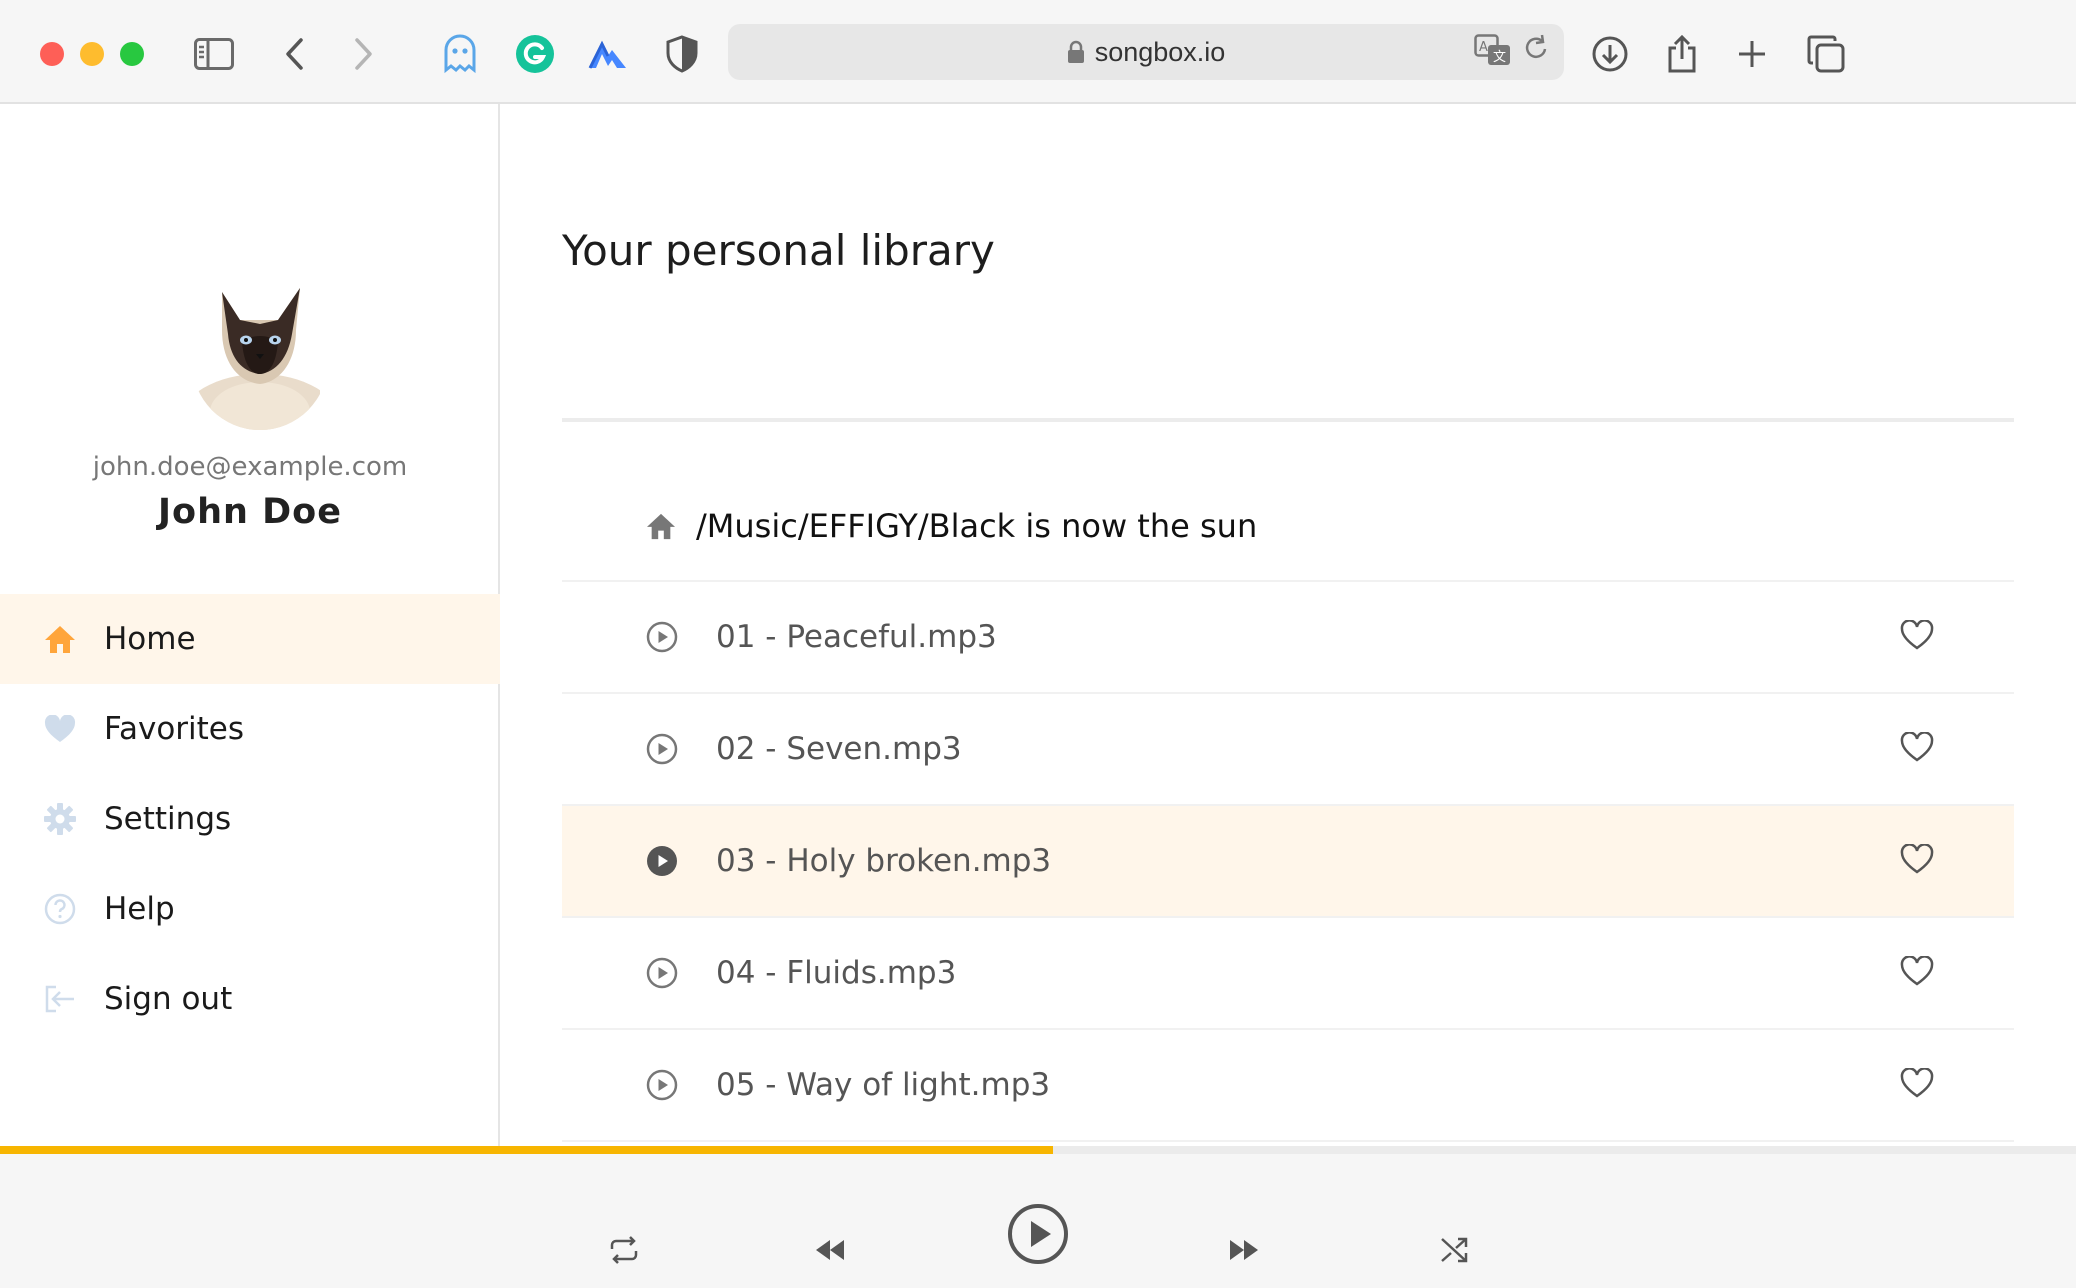 The width and height of the screenshot is (2076, 1288). I want to click on rewind-icon, so click(830, 1250).